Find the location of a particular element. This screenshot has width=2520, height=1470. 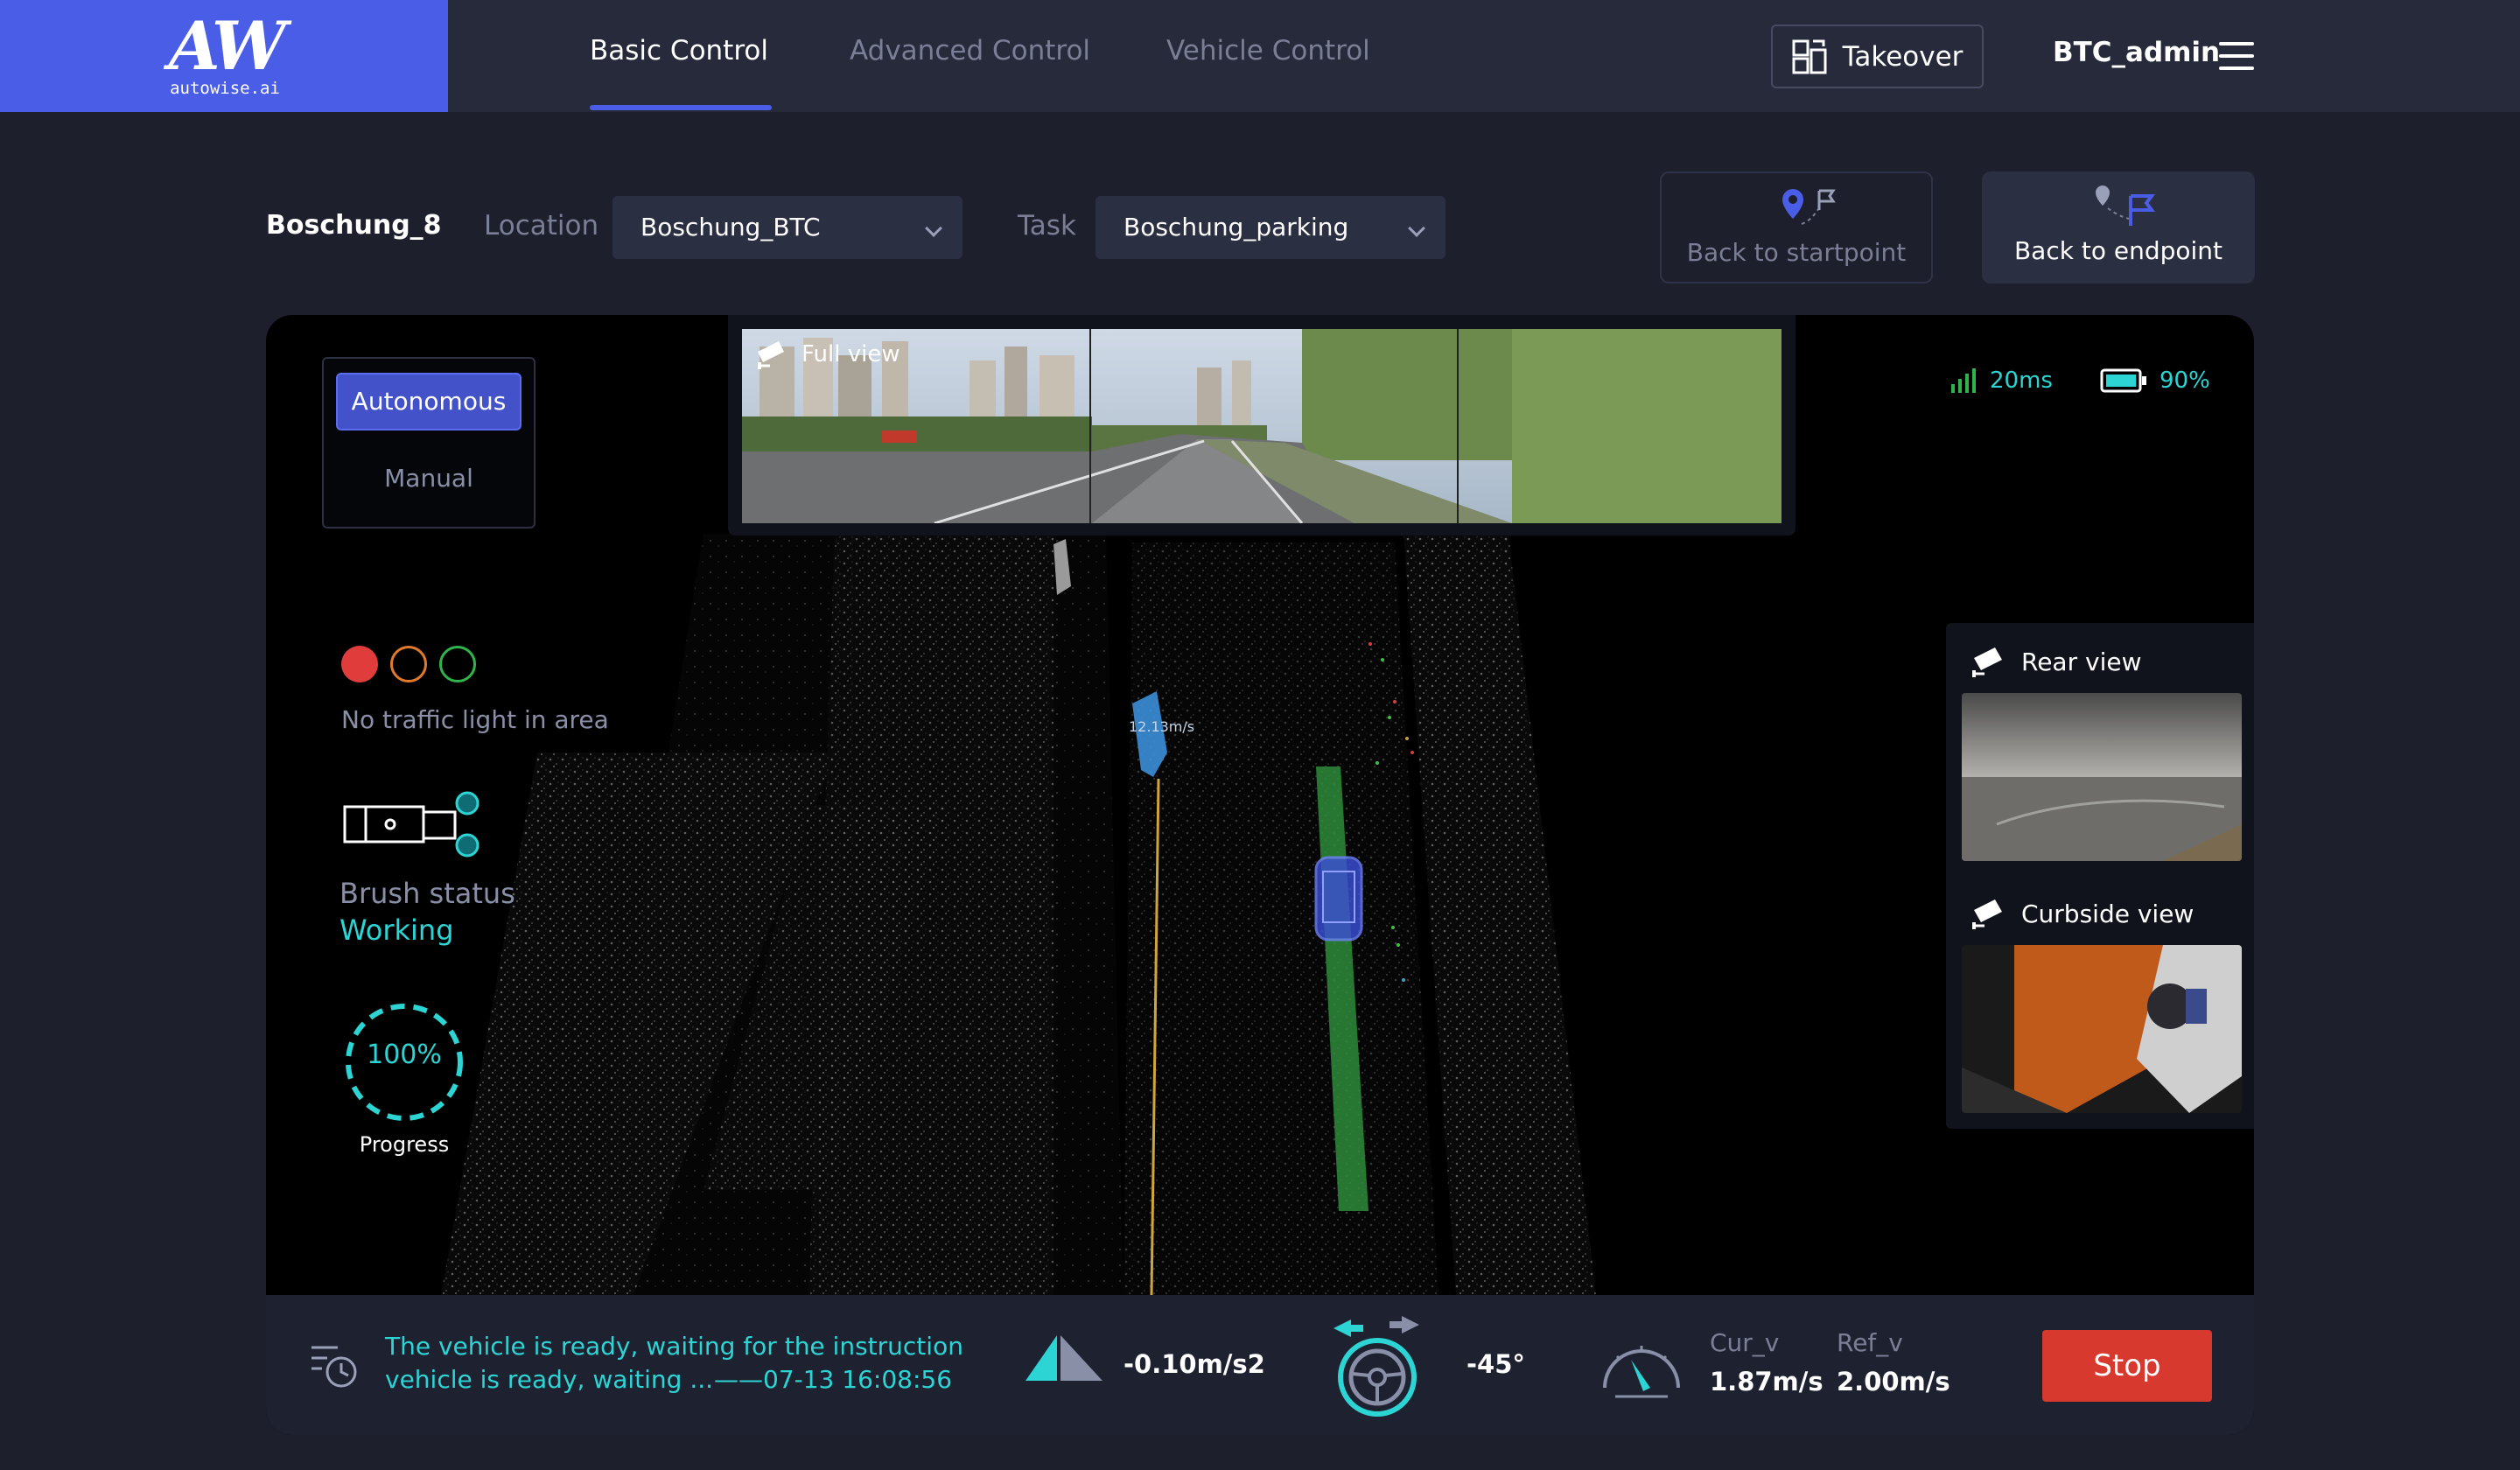

progress-value: 100% is located at coordinates (404, 1055).